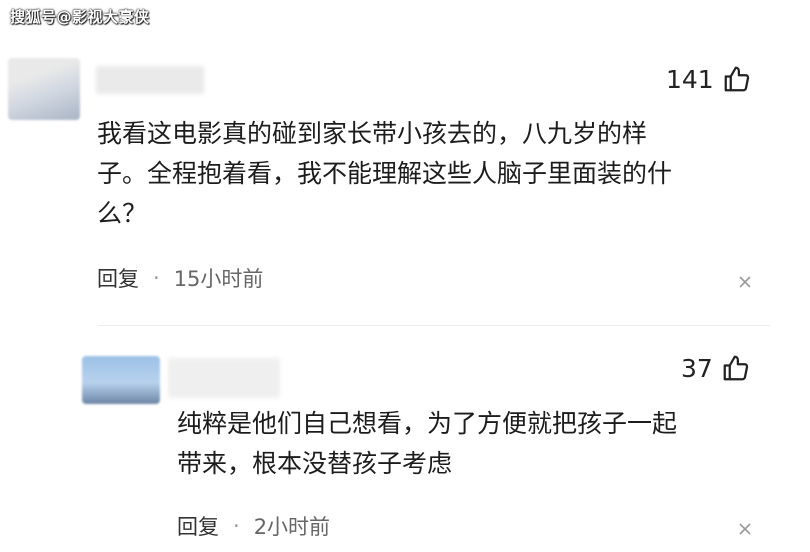 This screenshot has width=810, height=552. What do you see at coordinates (477, 444) in the screenshot?
I see `comment-text: 纯粹是他们自己想看，为了方便就把孩子一起 带来，根本没替孩子考虑` at bounding box center [477, 444].